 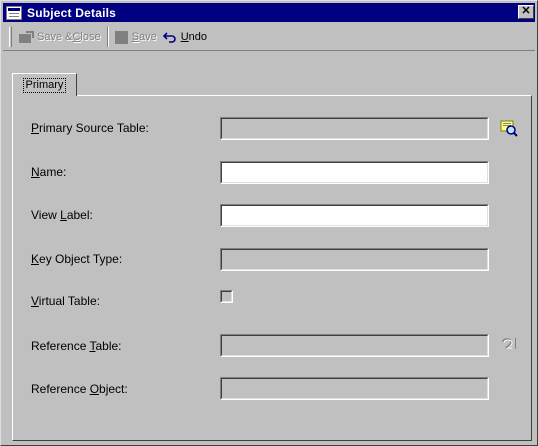 I want to click on close-button: ✕, so click(x=526, y=12).